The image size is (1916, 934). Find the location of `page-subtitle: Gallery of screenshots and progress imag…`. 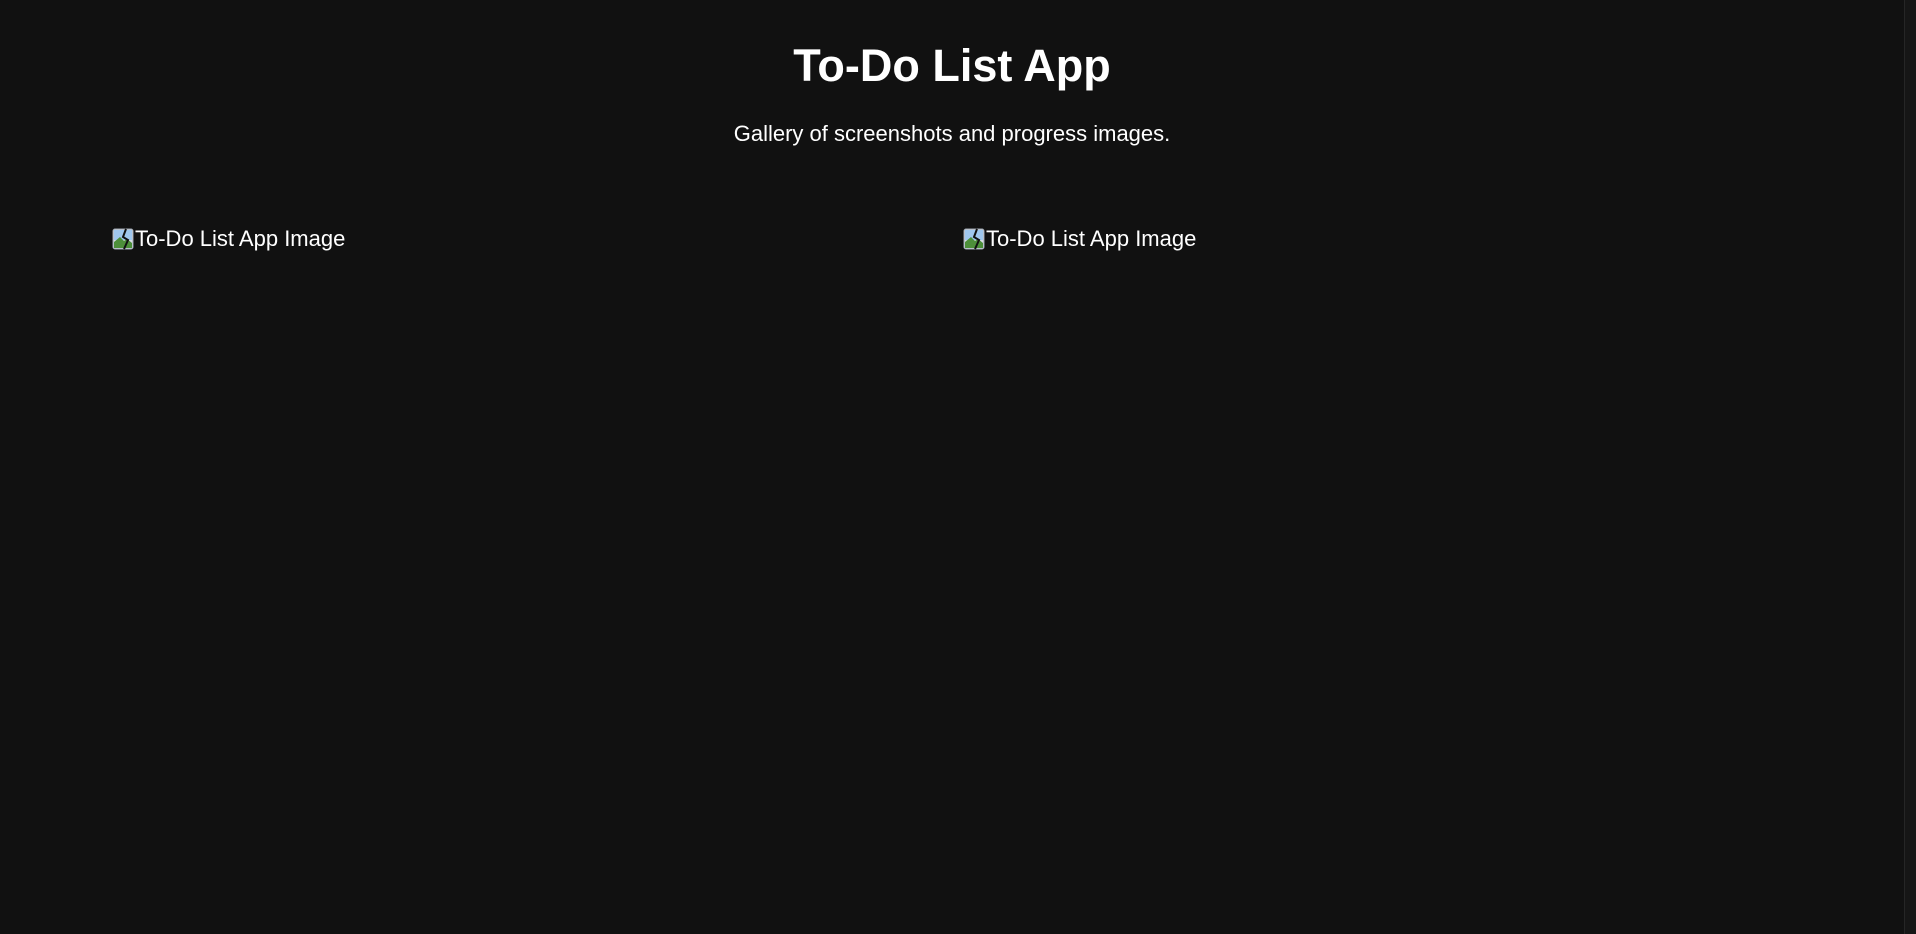

page-subtitle: Gallery of screenshots and progress imag… is located at coordinates (952, 133).